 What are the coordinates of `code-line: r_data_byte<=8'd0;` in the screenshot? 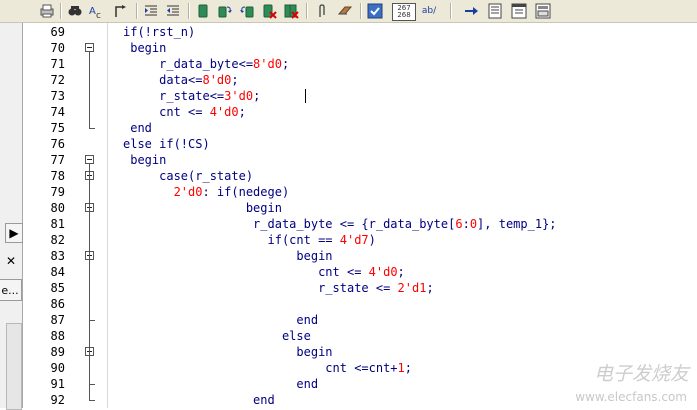 It's located at (206, 64).